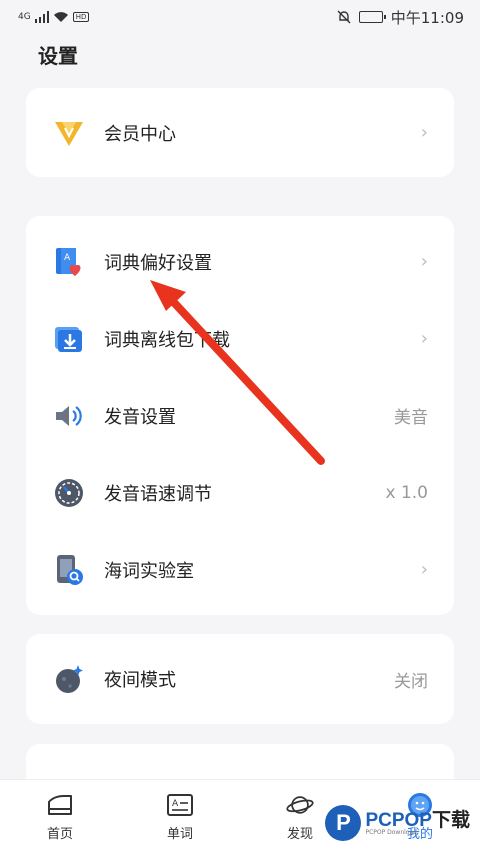 This screenshot has width=480, height=853. What do you see at coordinates (140, 134) in the screenshot?
I see `vip-center-label: 会员中心` at bounding box center [140, 134].